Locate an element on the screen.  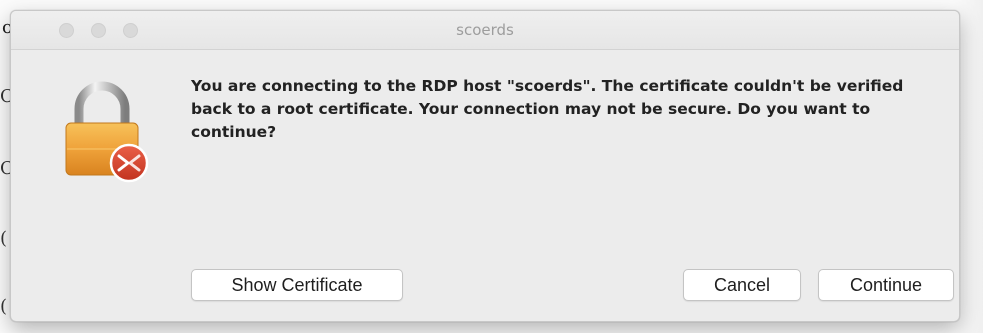
dialog-titlebar: scoerds is located at coordinates (485, 30).